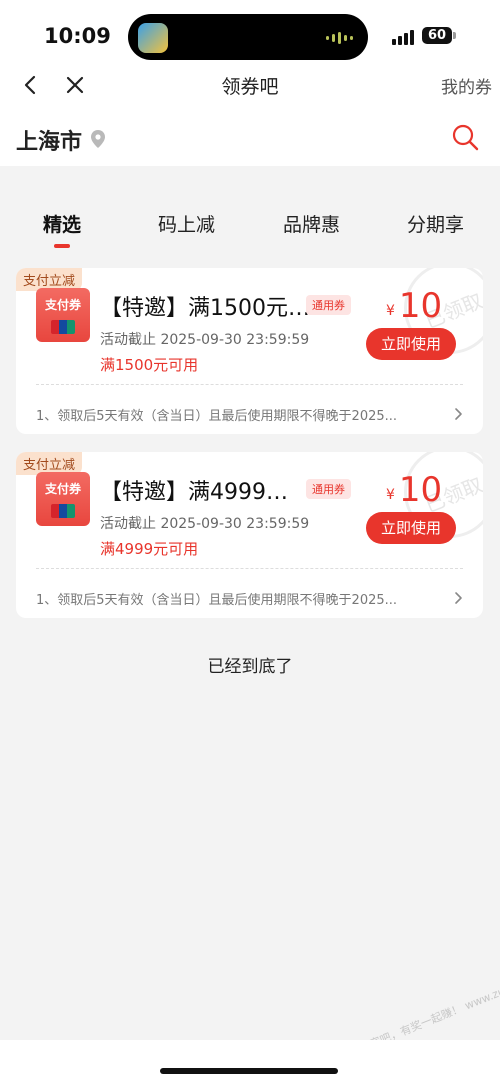 This screenshot has height=1084, width=500. What do you see at coordinates (149, 549) in the screenshot?
I see `coupon-condition: 满4999元可用` at bounding box center [149, 549].